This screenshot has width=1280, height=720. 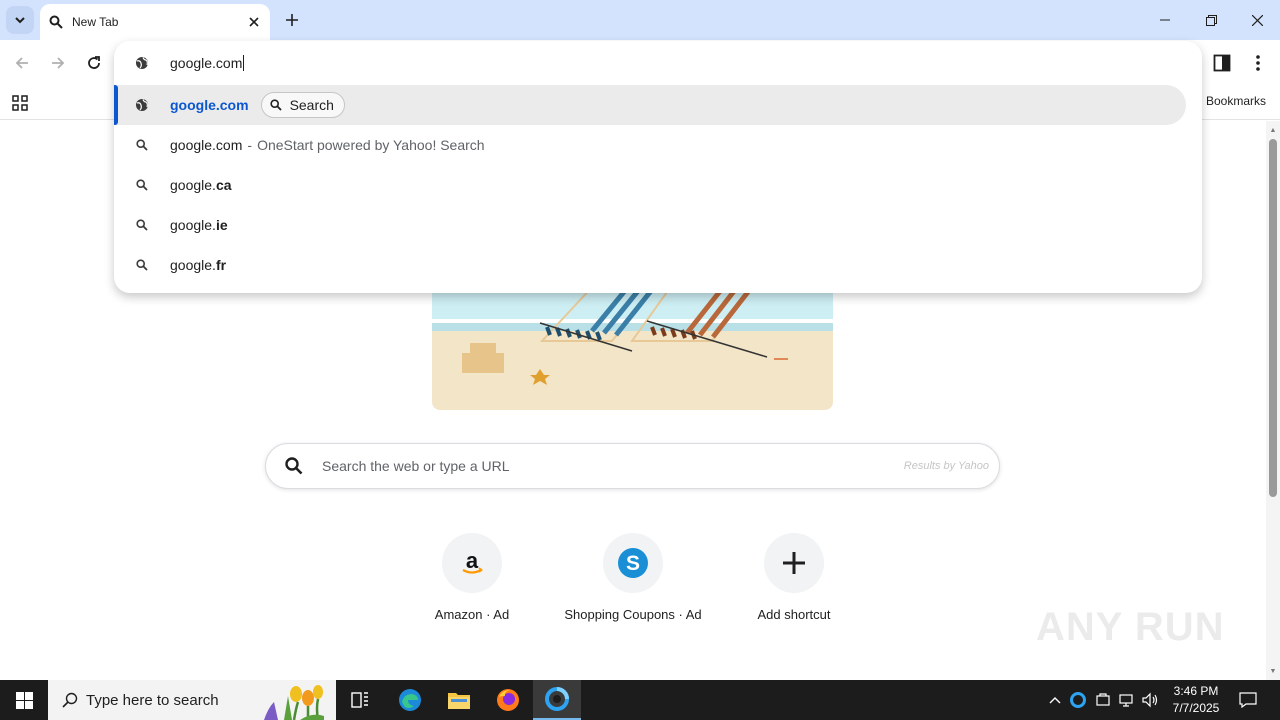 I want to click on taskbar-search-box: Type here to search, so click(x=192, y=700).